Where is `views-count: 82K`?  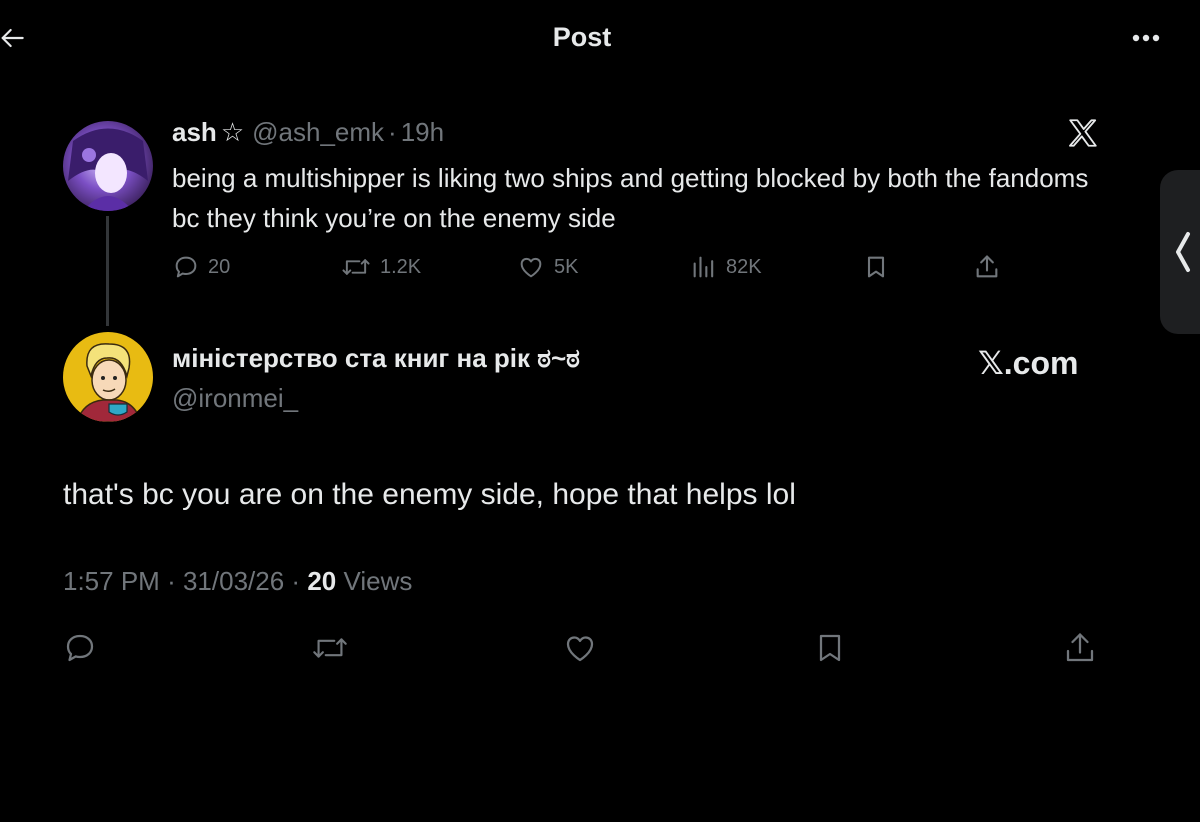
views-count: 82K is located at coordinates (744, 266).